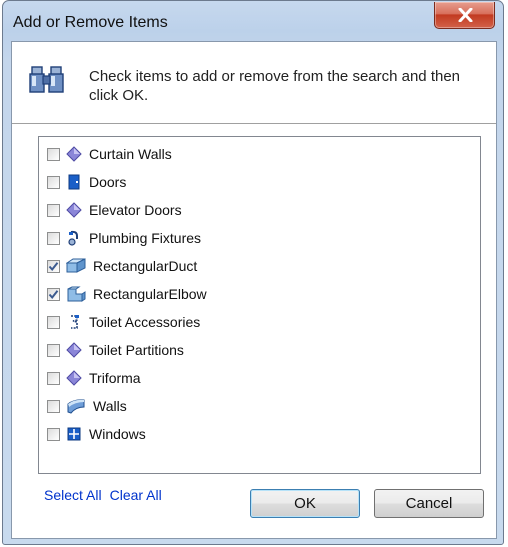 This screenshot has height=547, width=508. I want to click on ok-button: OK, so click(305, 503).